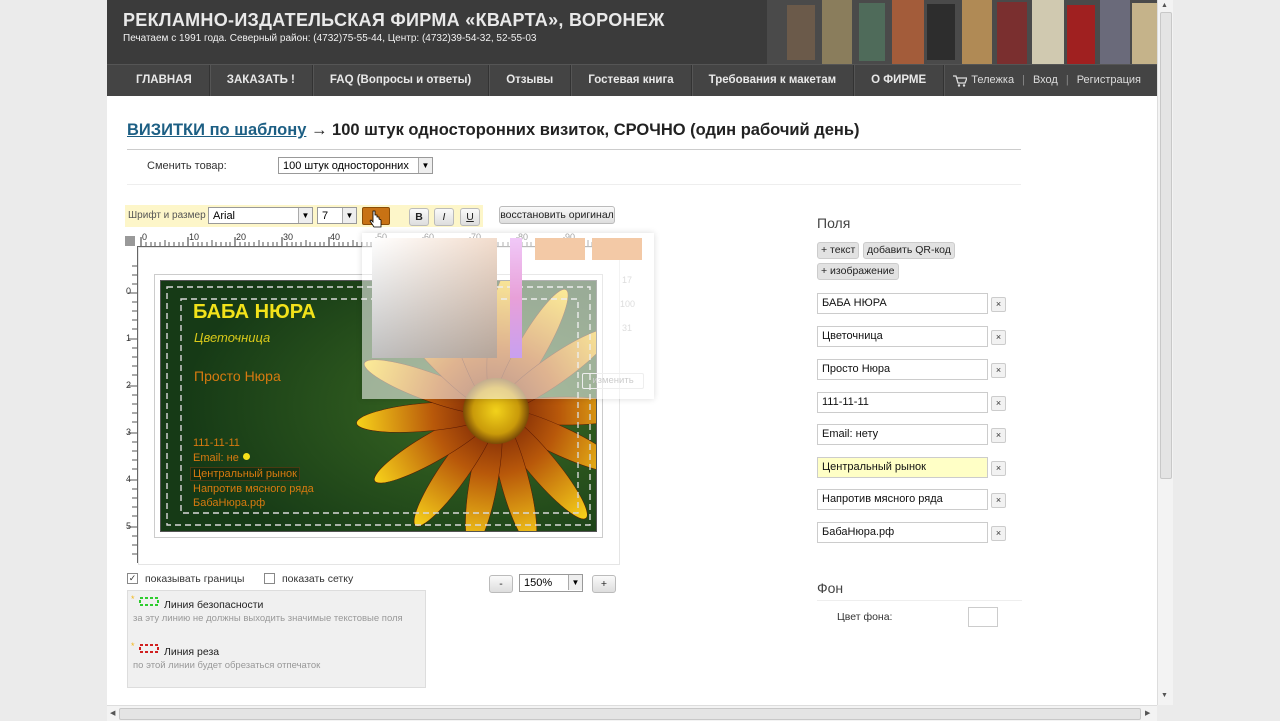  What do you see at coordinates (325, 216) in the screenshot?
I see `font-size-value: 7` at bounding box center [325, 216].